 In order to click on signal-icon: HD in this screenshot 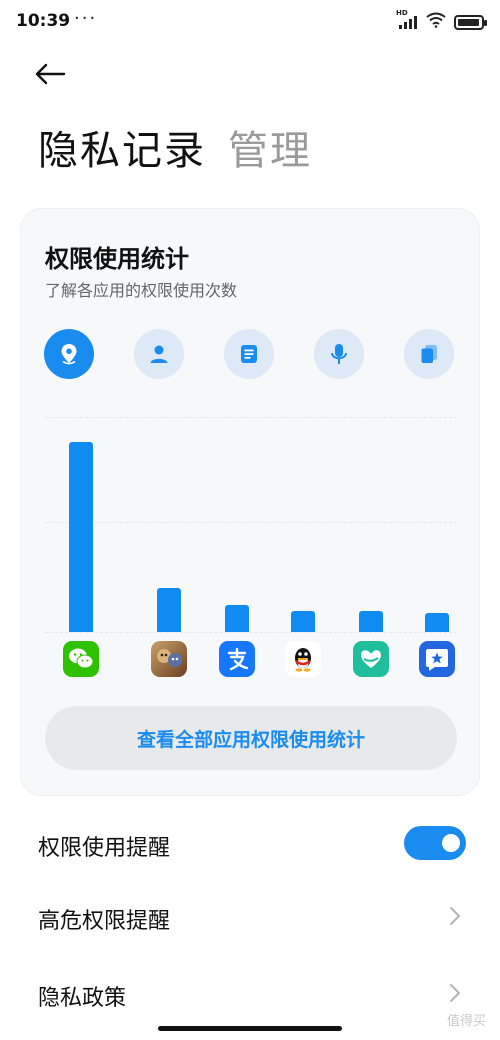, I will do `click(407, 19)`.